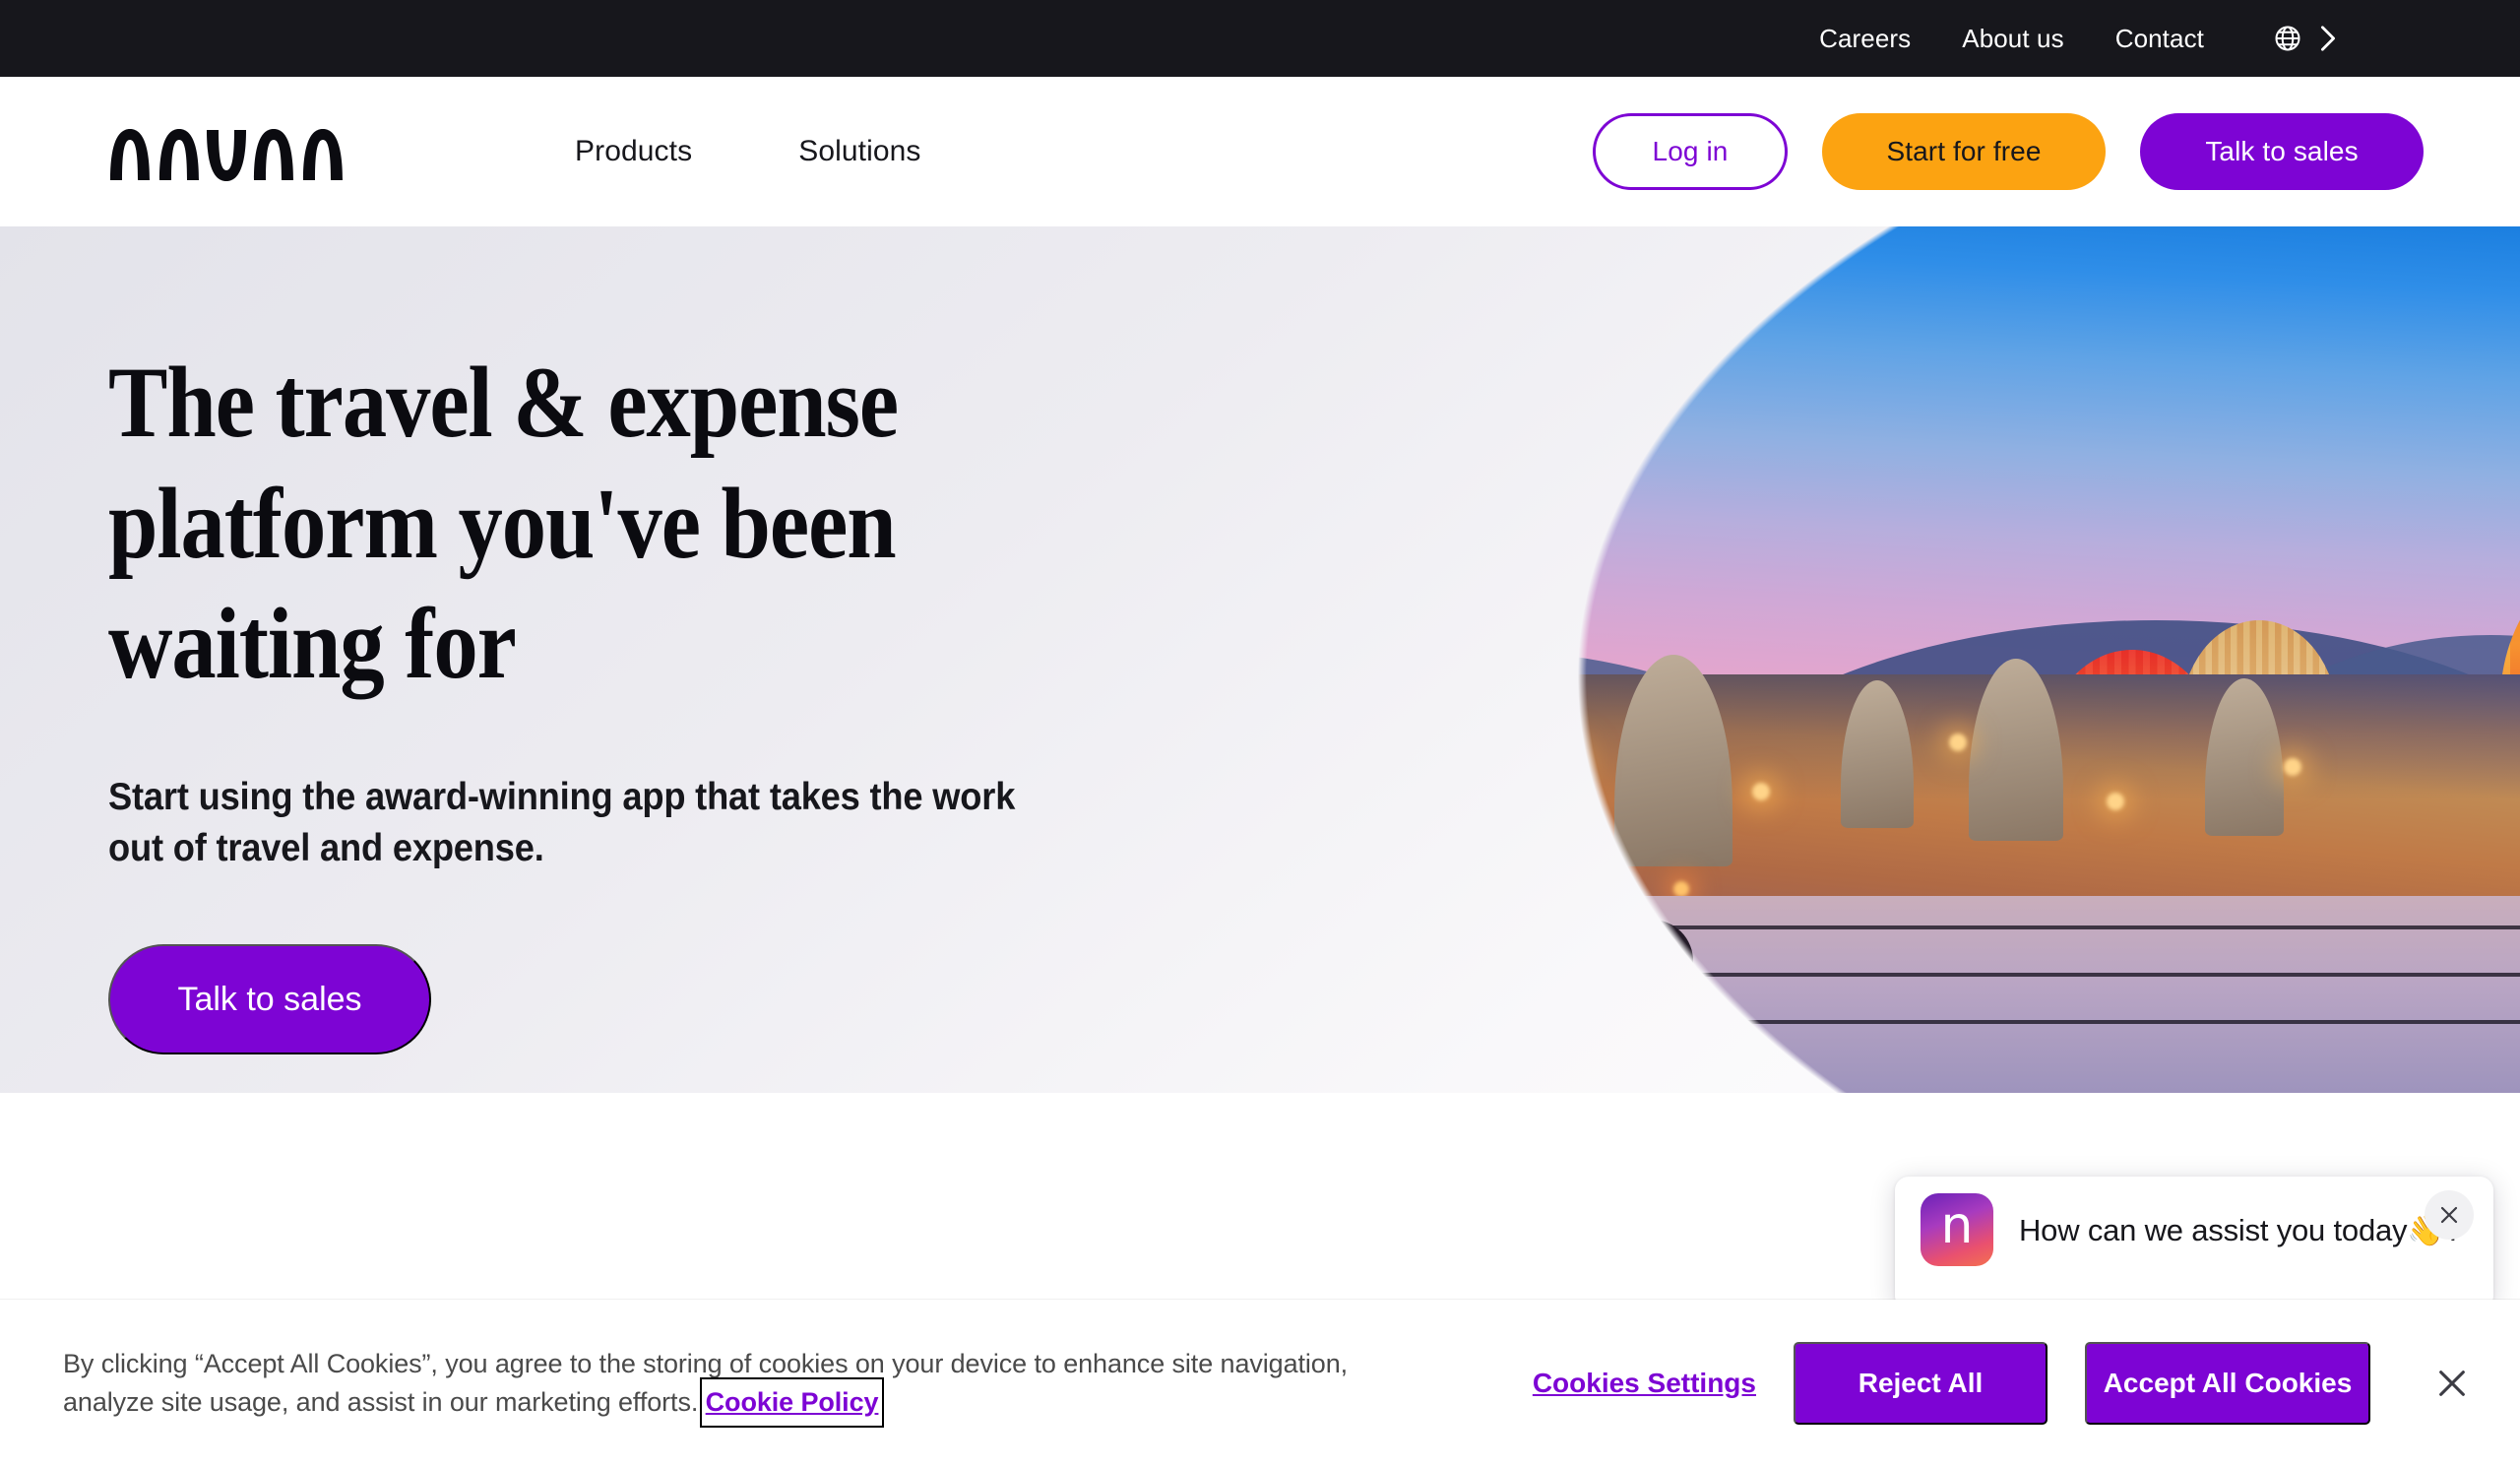  Describe the element at coordinates (269, 999) in the screenshot. I see `talk-to-sales-button-hero: Talk to sales` at that location.